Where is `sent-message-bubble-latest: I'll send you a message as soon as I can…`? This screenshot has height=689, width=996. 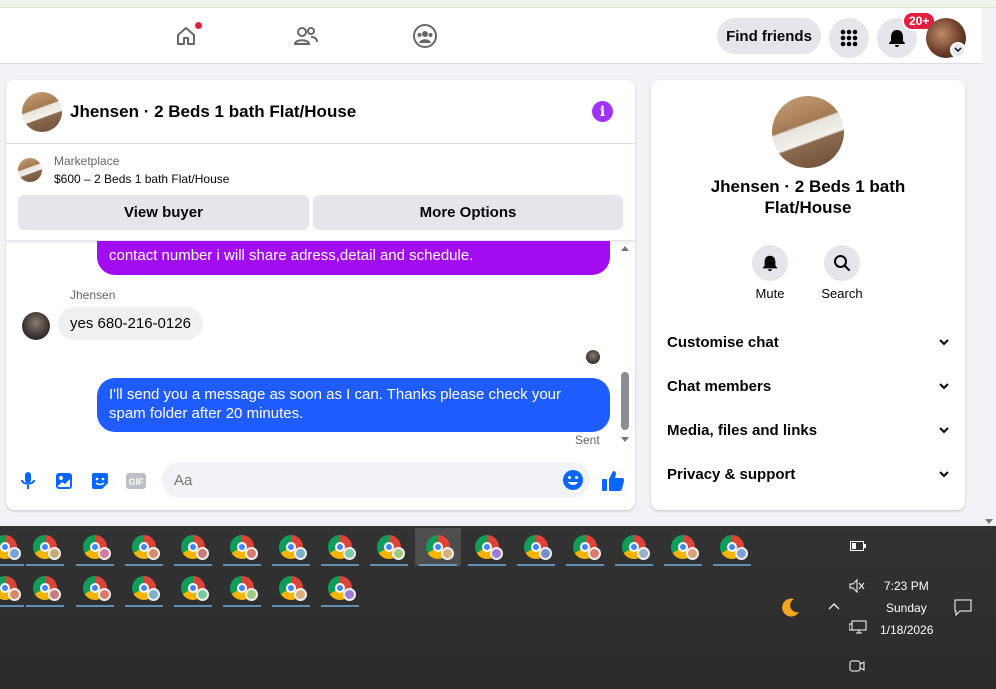
sent-message-bubble-latest: I'll send you a message as soon as I can… is located at coordinates (353, 405).